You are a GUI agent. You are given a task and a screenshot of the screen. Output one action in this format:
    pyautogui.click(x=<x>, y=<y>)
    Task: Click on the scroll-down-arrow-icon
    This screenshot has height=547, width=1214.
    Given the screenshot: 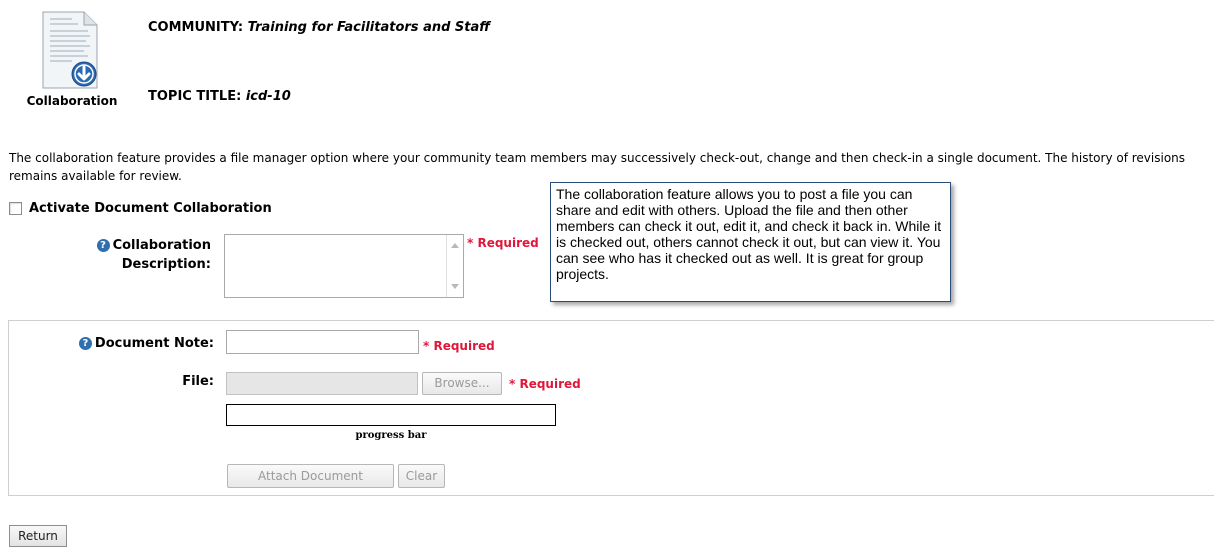 What is the action you would take?
    pyautogui.click(x=455, y=286)
    